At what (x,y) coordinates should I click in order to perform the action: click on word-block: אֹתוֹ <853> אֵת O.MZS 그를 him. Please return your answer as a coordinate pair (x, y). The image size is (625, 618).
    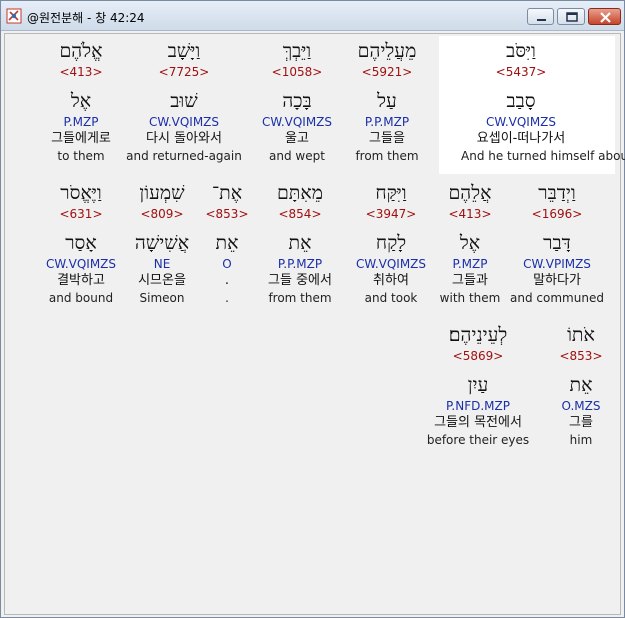
    Looking at the image, I should click on (572, 385).